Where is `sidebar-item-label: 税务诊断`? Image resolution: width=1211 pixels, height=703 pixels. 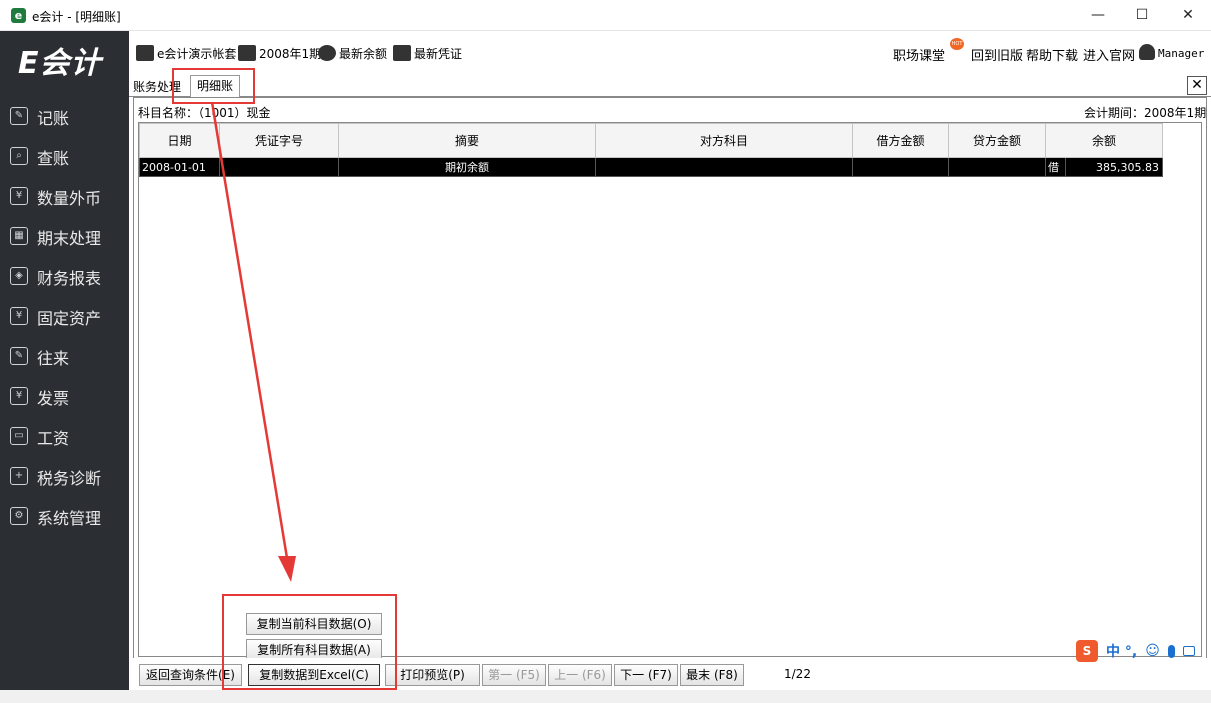
sidebar-item-label: 税务诊断 is located at coordinates (69, 478).